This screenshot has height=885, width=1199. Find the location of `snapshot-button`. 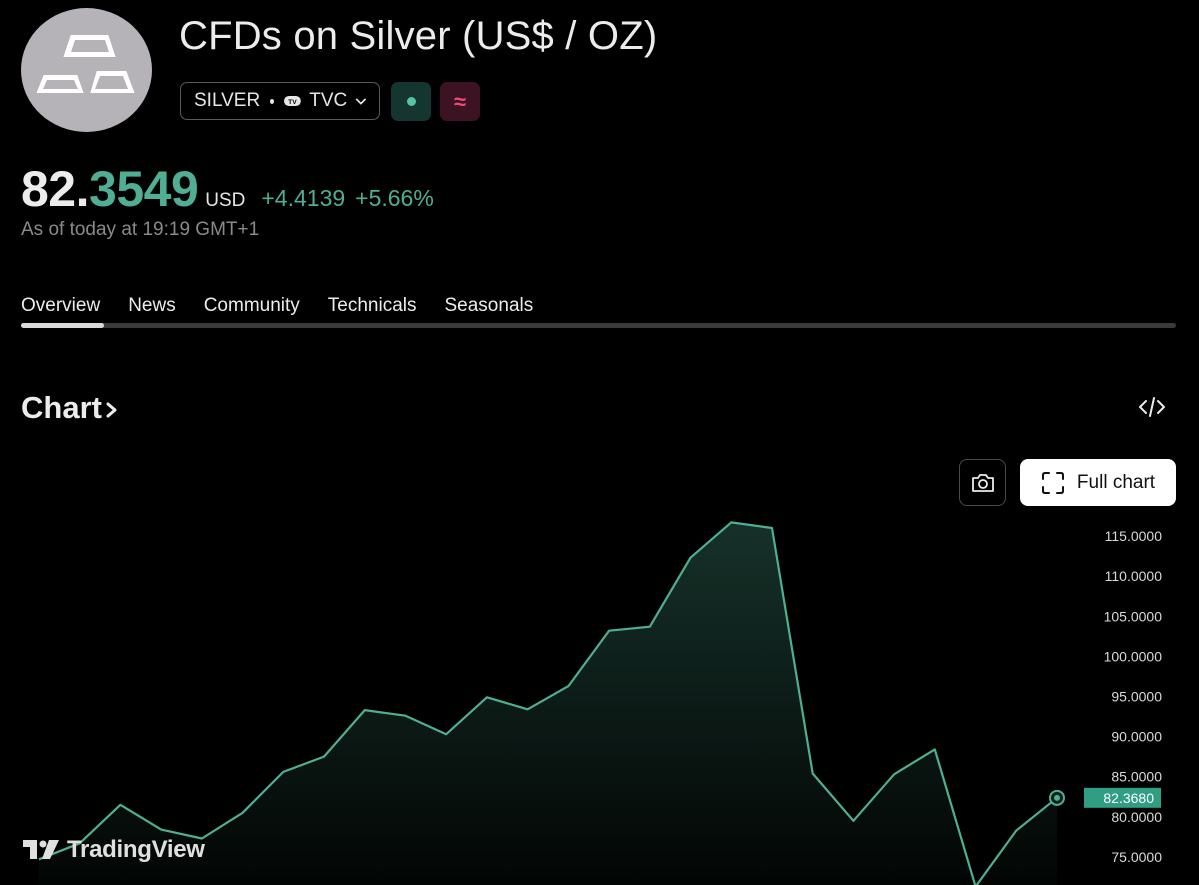

snapshot-button is located at coordinates (982, 482).